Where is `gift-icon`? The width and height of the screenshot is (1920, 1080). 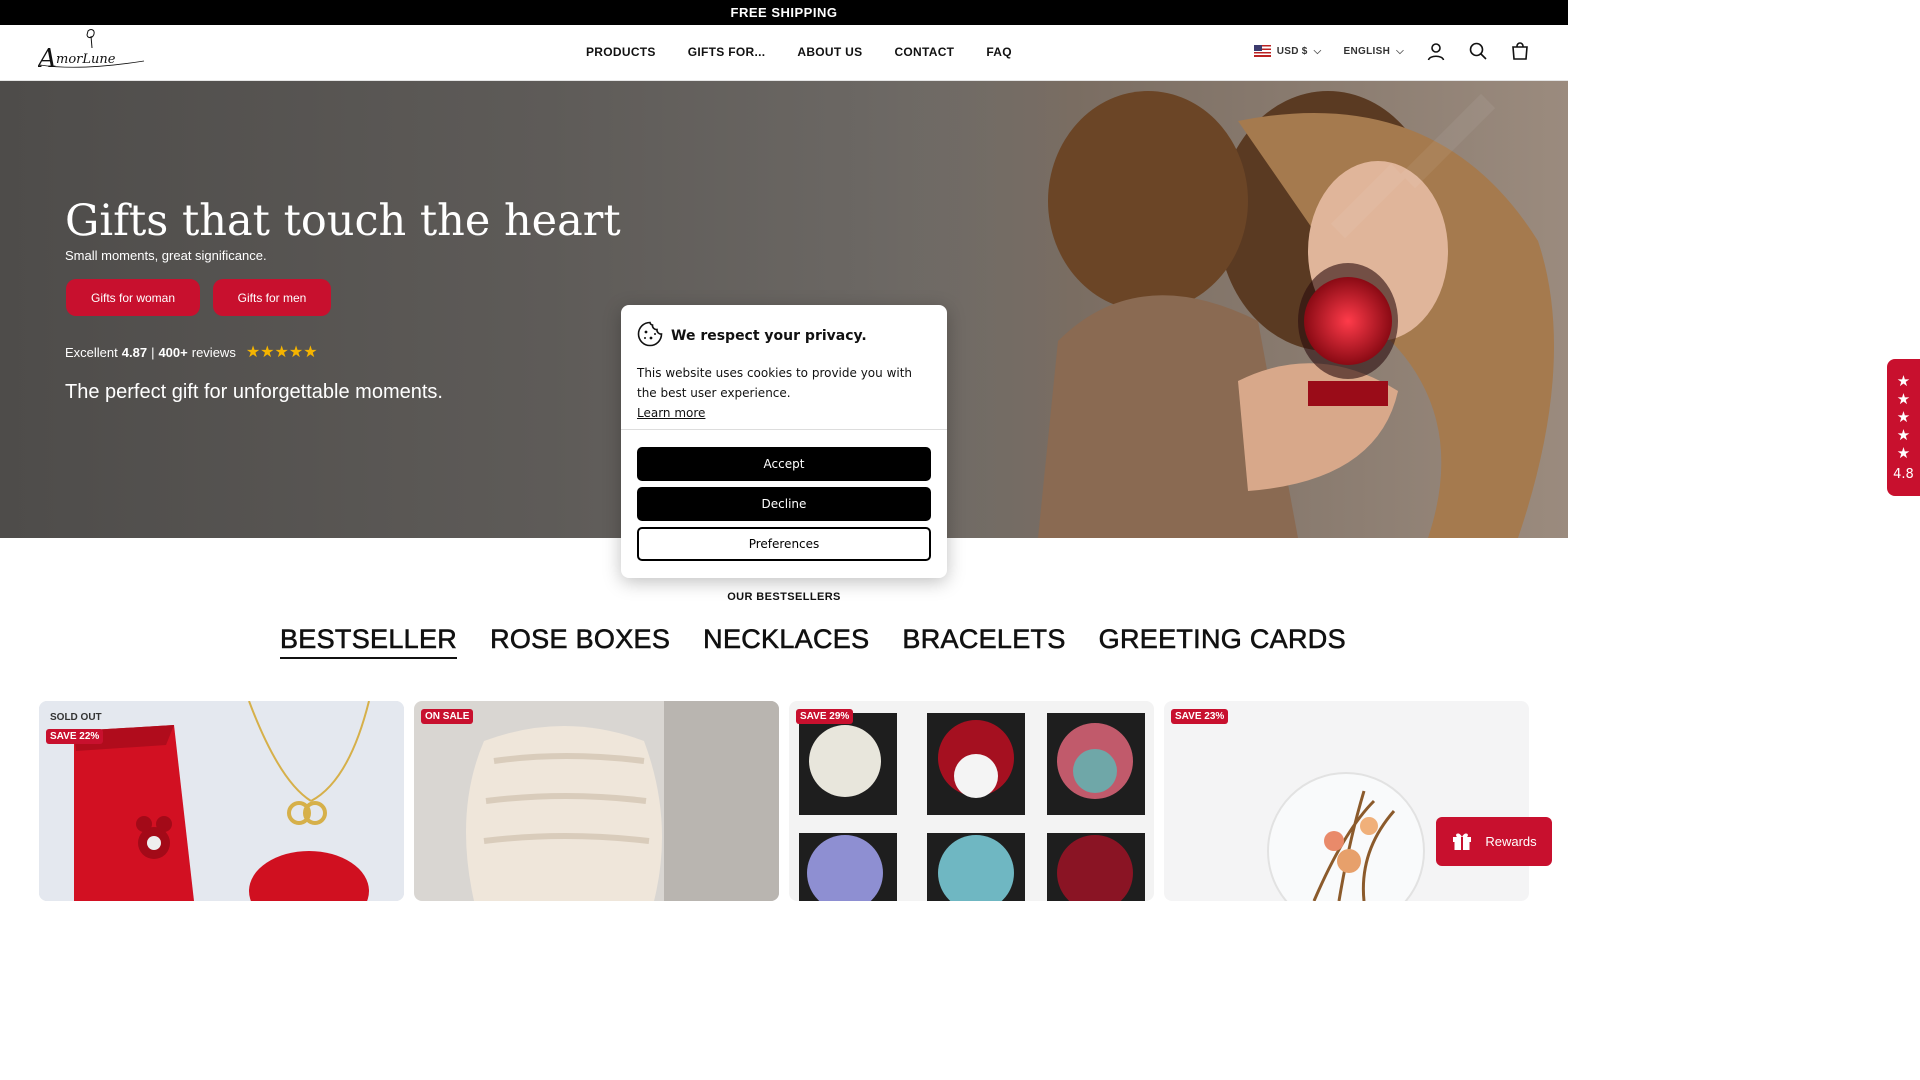 gift-icon is located at coordinates (1462, 841).